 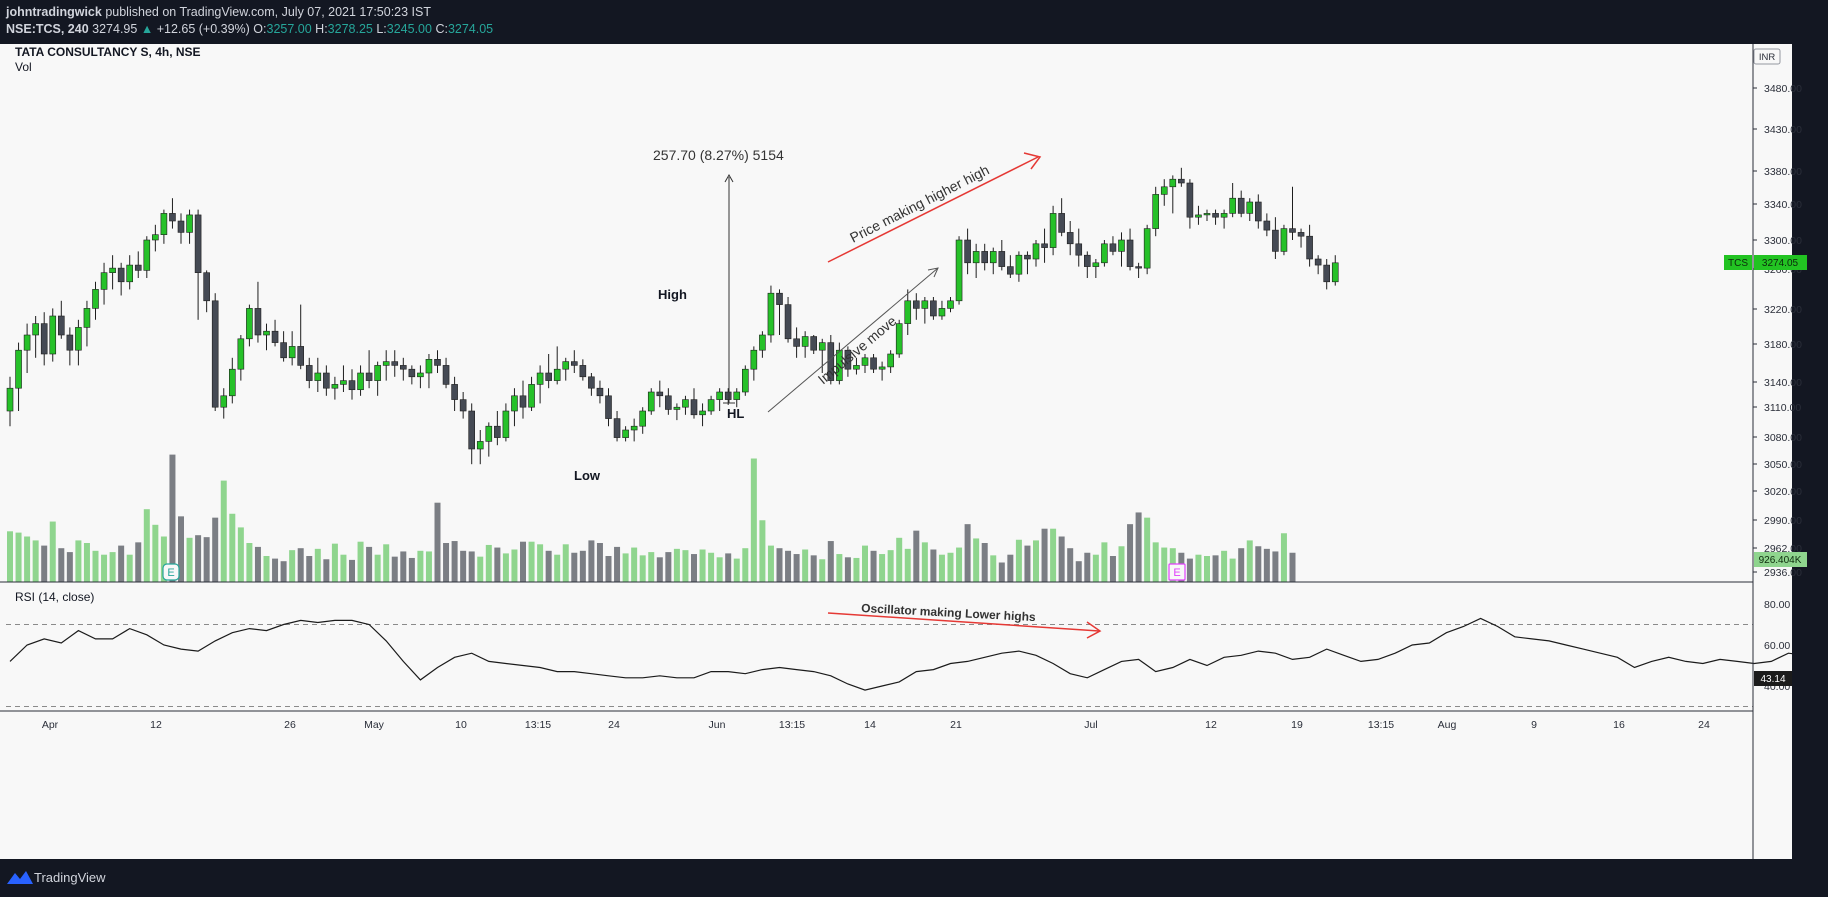 I want to click on time-tick-label: 13:15, so click(x=1381, y=725).